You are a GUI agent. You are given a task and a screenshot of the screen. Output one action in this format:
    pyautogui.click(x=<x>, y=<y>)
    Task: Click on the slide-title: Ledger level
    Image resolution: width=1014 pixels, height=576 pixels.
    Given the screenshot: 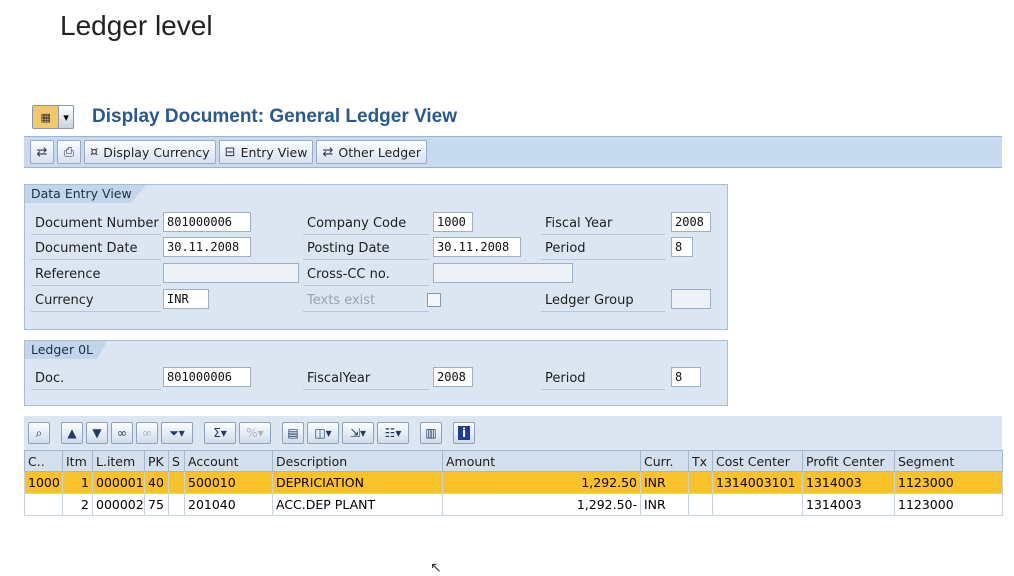 What is the action you would take?
    pyautogui.click(x=136, y=25)
    